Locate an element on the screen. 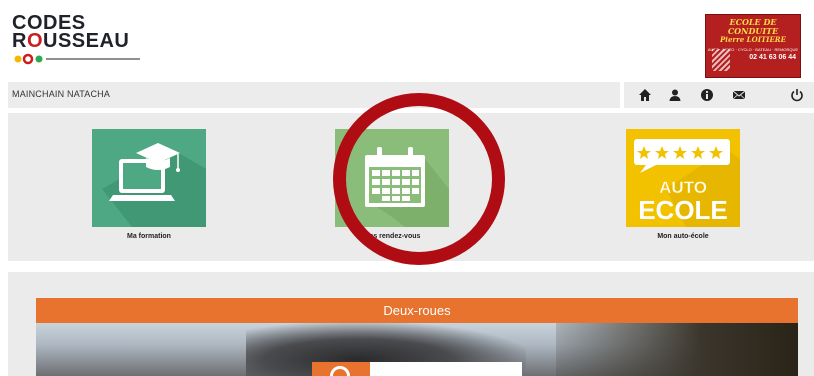  section-title: Deux-roues is located at coordinates (417, 310).